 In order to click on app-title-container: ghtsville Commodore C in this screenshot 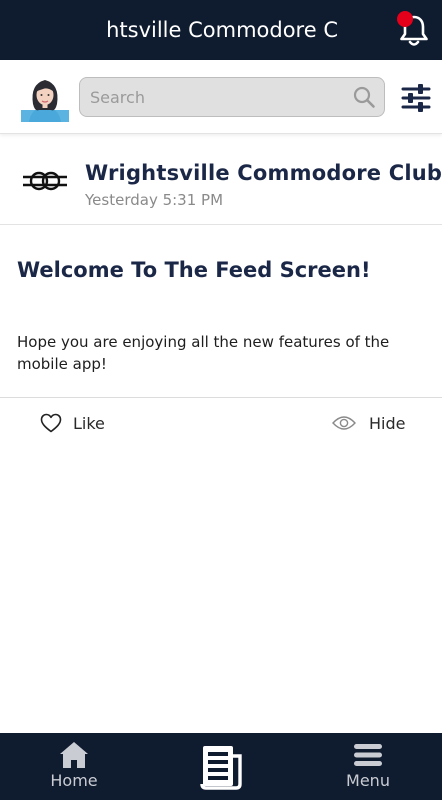, I will do `click(222, 30)`.